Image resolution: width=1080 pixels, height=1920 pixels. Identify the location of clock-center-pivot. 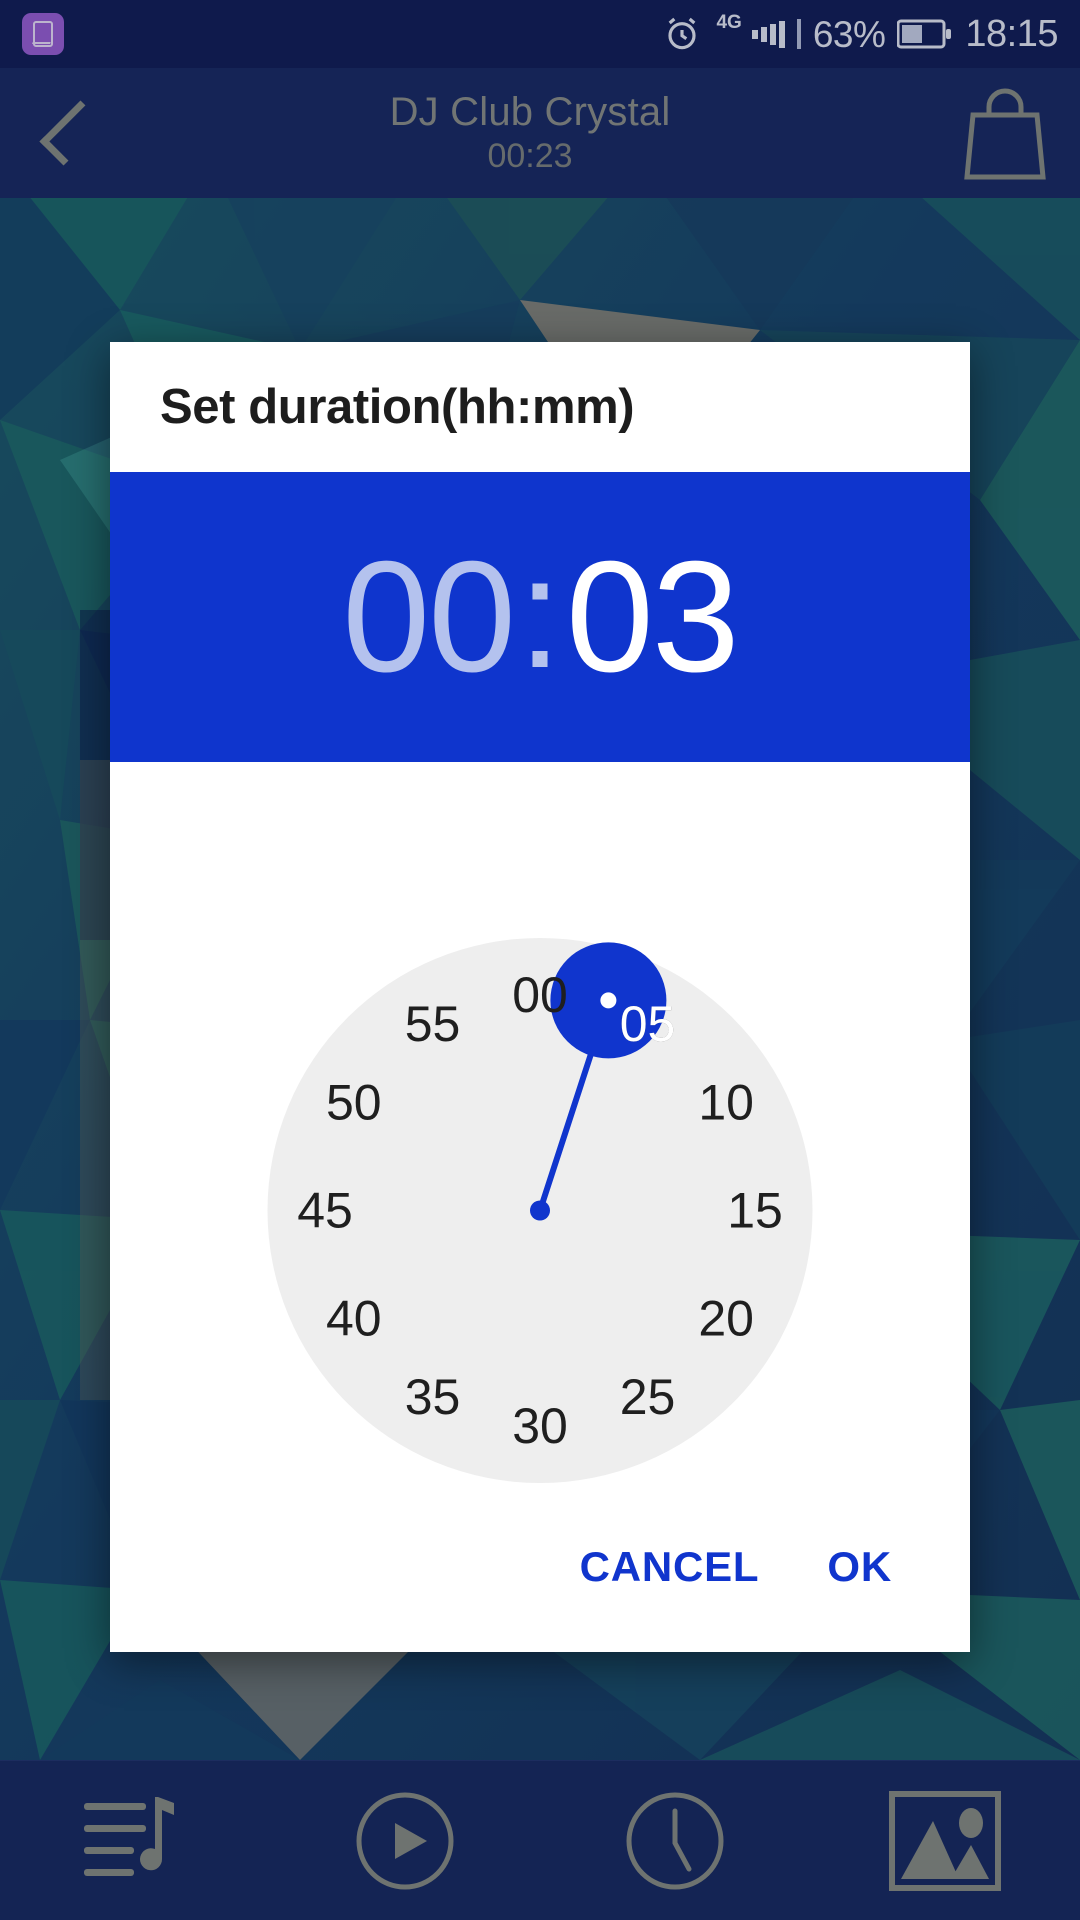
(540, 1210).